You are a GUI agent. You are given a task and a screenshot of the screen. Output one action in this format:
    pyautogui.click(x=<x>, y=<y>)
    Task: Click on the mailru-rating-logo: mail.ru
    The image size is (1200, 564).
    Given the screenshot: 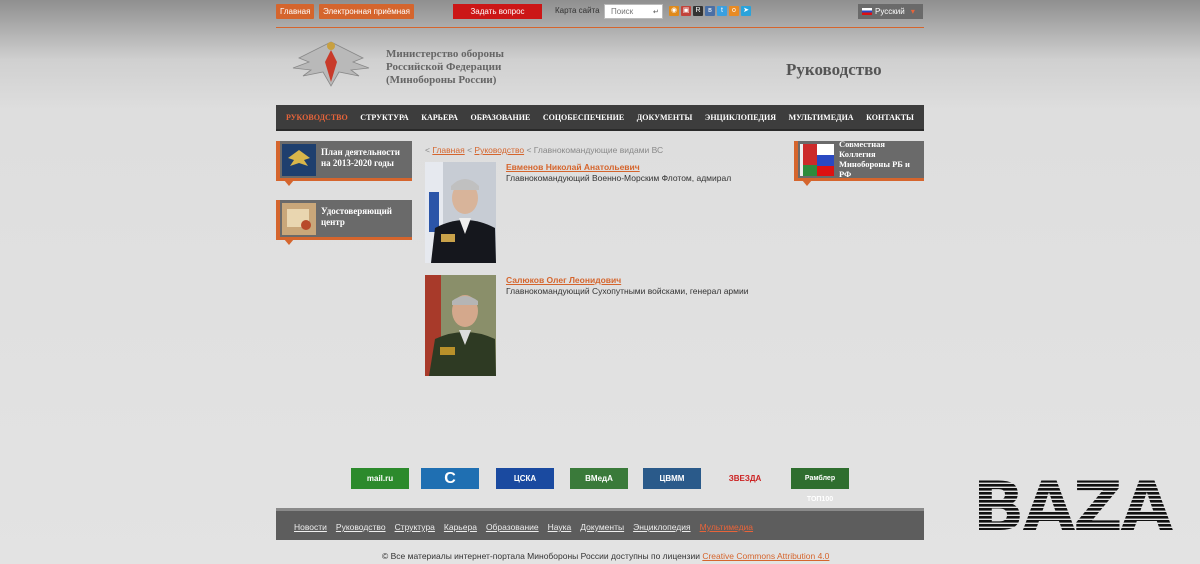 What is the action you would take?
    pyautogui.click(x=380, y=478)
    